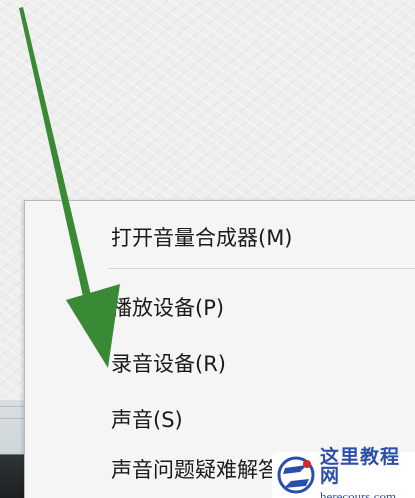 Image resolution: width=415 pixels, height=498 pixels. I want to click on menu-item-playback-devices: 播放设备(P), so click(220, 307).